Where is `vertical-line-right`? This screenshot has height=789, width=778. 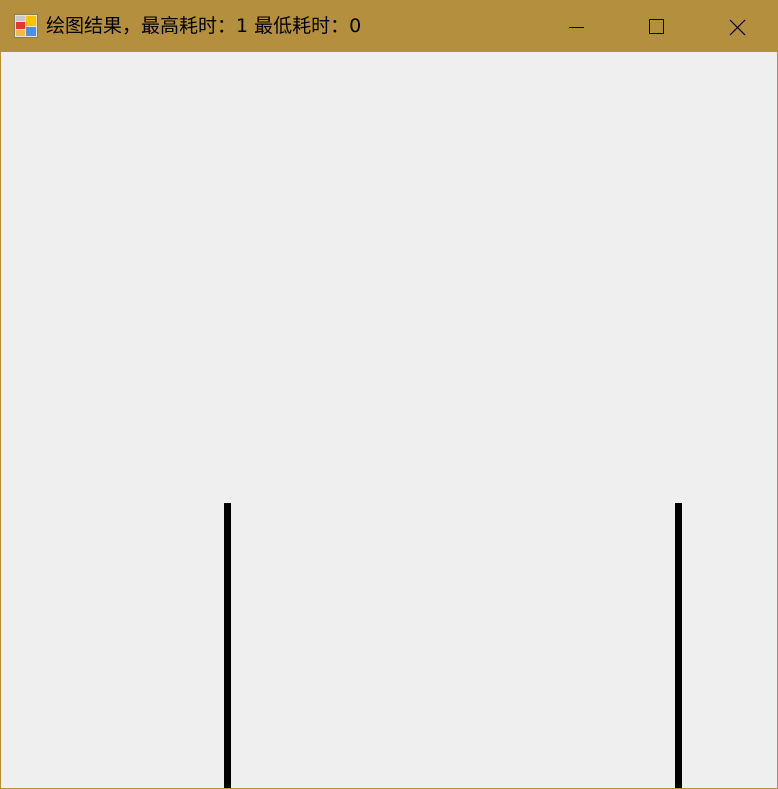 vertical-line-right is located at coordinates (678, 645).